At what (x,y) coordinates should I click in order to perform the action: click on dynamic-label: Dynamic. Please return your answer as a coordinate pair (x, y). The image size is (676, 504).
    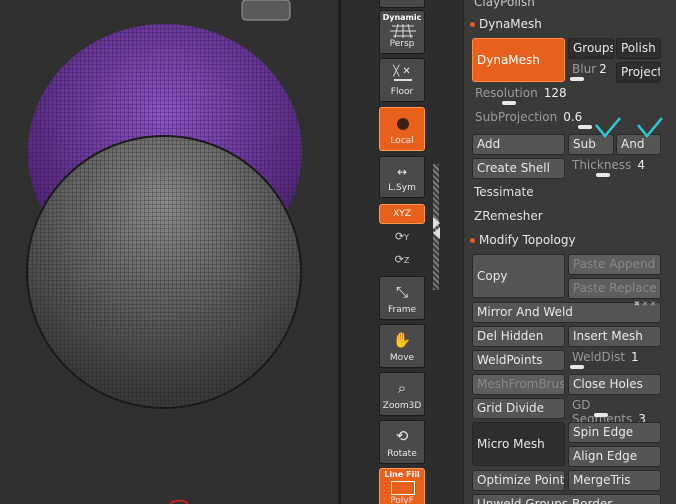
    Looking at the image, I should click on (402, 17).